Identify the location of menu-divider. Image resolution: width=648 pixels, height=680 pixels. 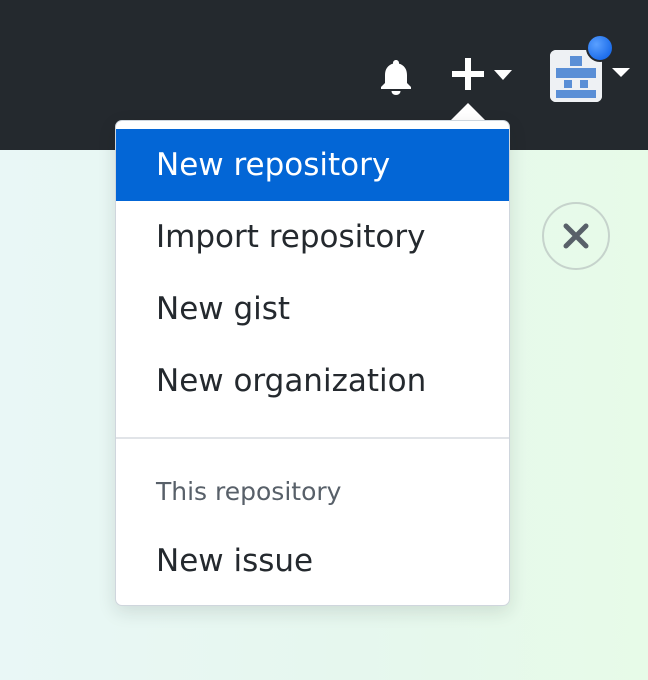
(312, 438).